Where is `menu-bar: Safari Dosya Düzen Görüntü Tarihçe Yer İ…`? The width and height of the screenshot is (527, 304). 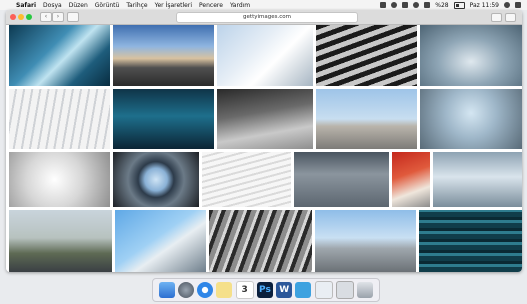 menu-bar: Safari Dosya Düzen Görüntü Tarihçe Yer İ… is located at coordinates (263, 5).